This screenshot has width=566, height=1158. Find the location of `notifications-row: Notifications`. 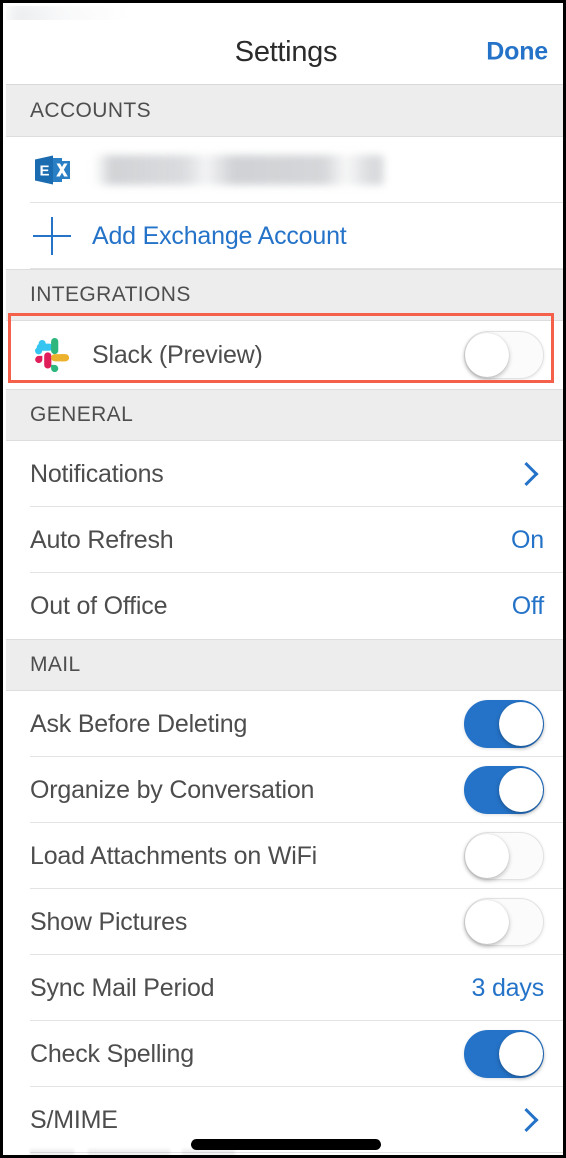

notifications-row: Notifications is located at coordinates (284, 474).